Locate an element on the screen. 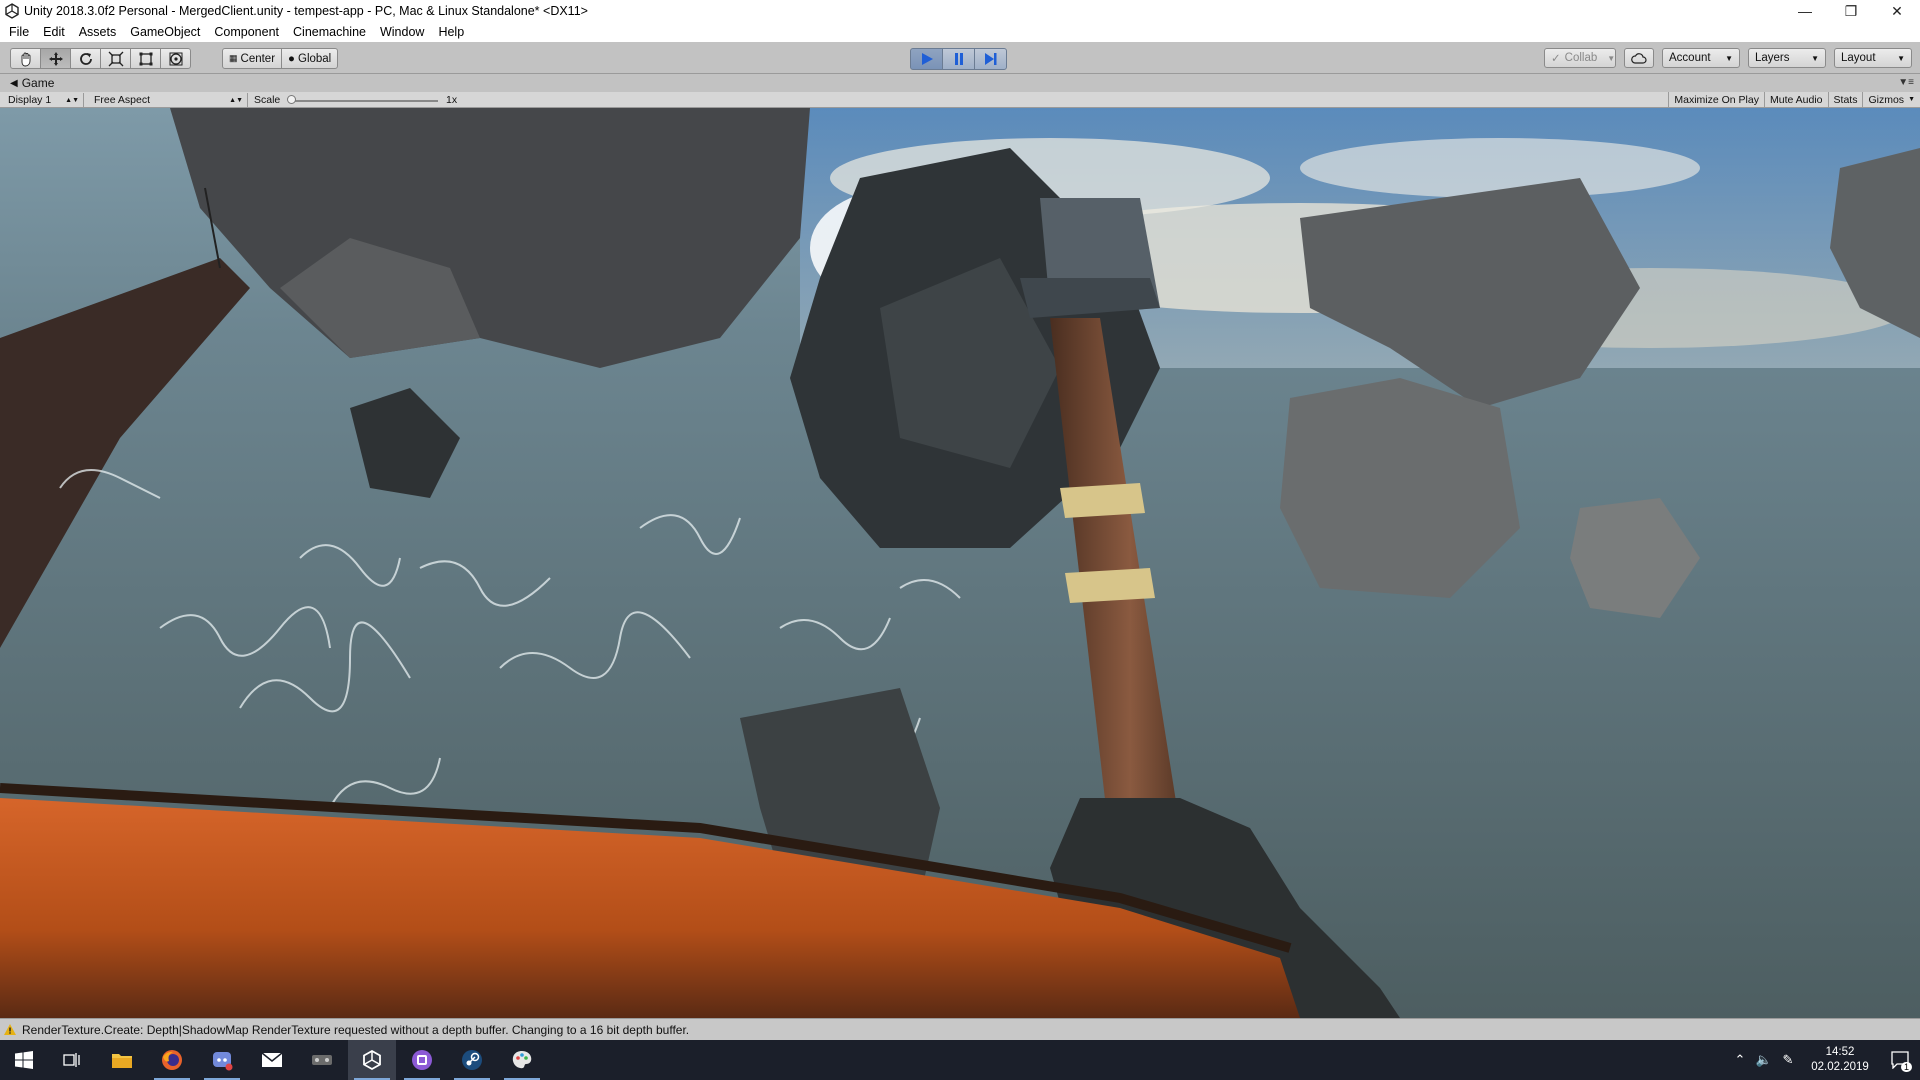  menu-edit: Edit is located at coordinates (54, 32).